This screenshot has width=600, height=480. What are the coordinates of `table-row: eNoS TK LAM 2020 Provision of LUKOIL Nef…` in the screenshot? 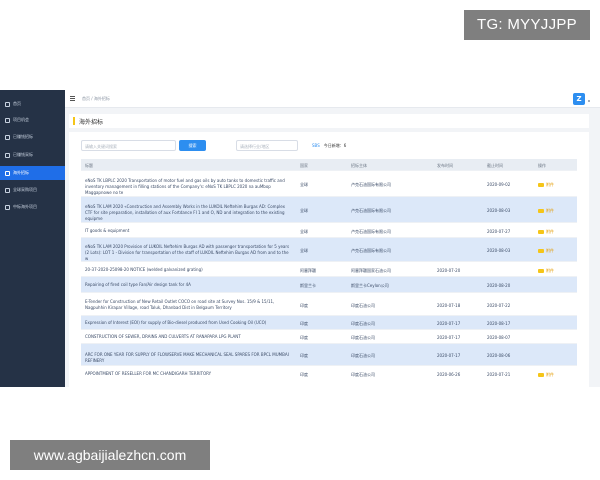 It's located at (329, 249).